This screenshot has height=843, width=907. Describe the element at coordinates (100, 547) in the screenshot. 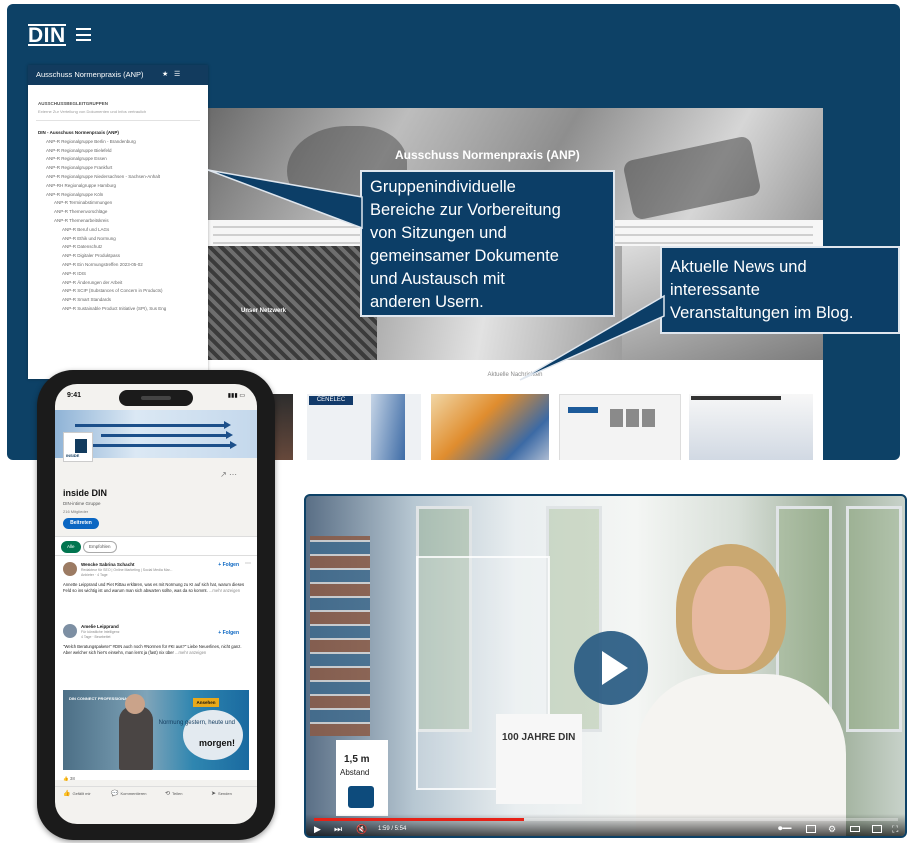

I see `tab-recommended: Empfohlen` at that location.